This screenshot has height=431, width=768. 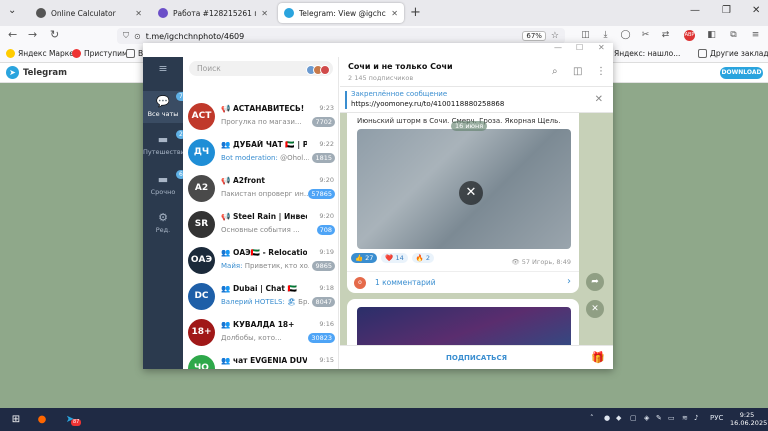 What do you see at coordinates (598, 357) in the screenshot?
I see `gift-icon: 🎁` at bounding box center [598, 357].